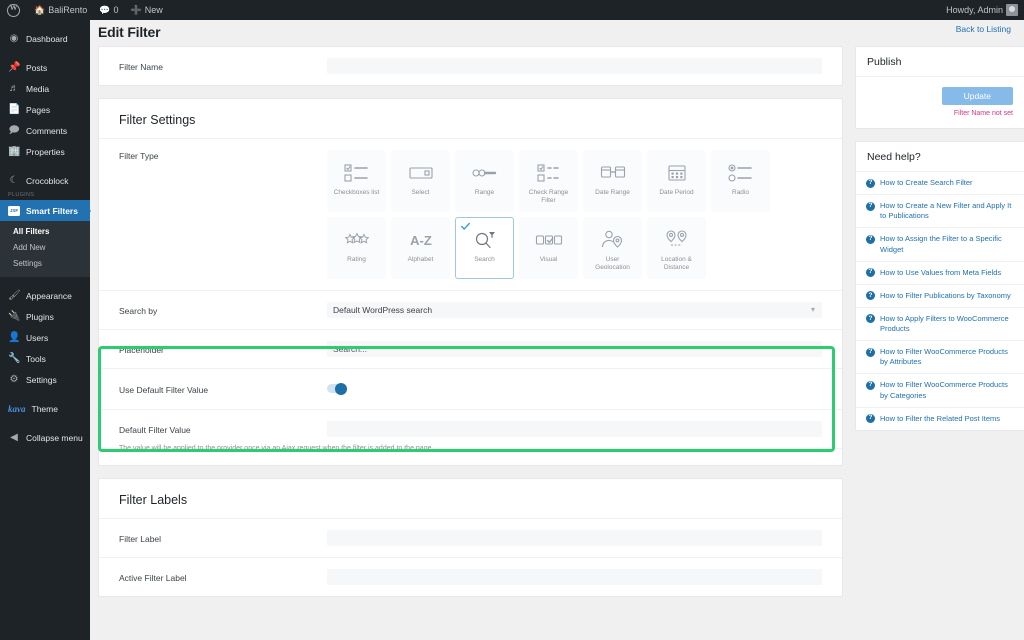  I want to click on filter-type-select: Select, so click(420, 181).